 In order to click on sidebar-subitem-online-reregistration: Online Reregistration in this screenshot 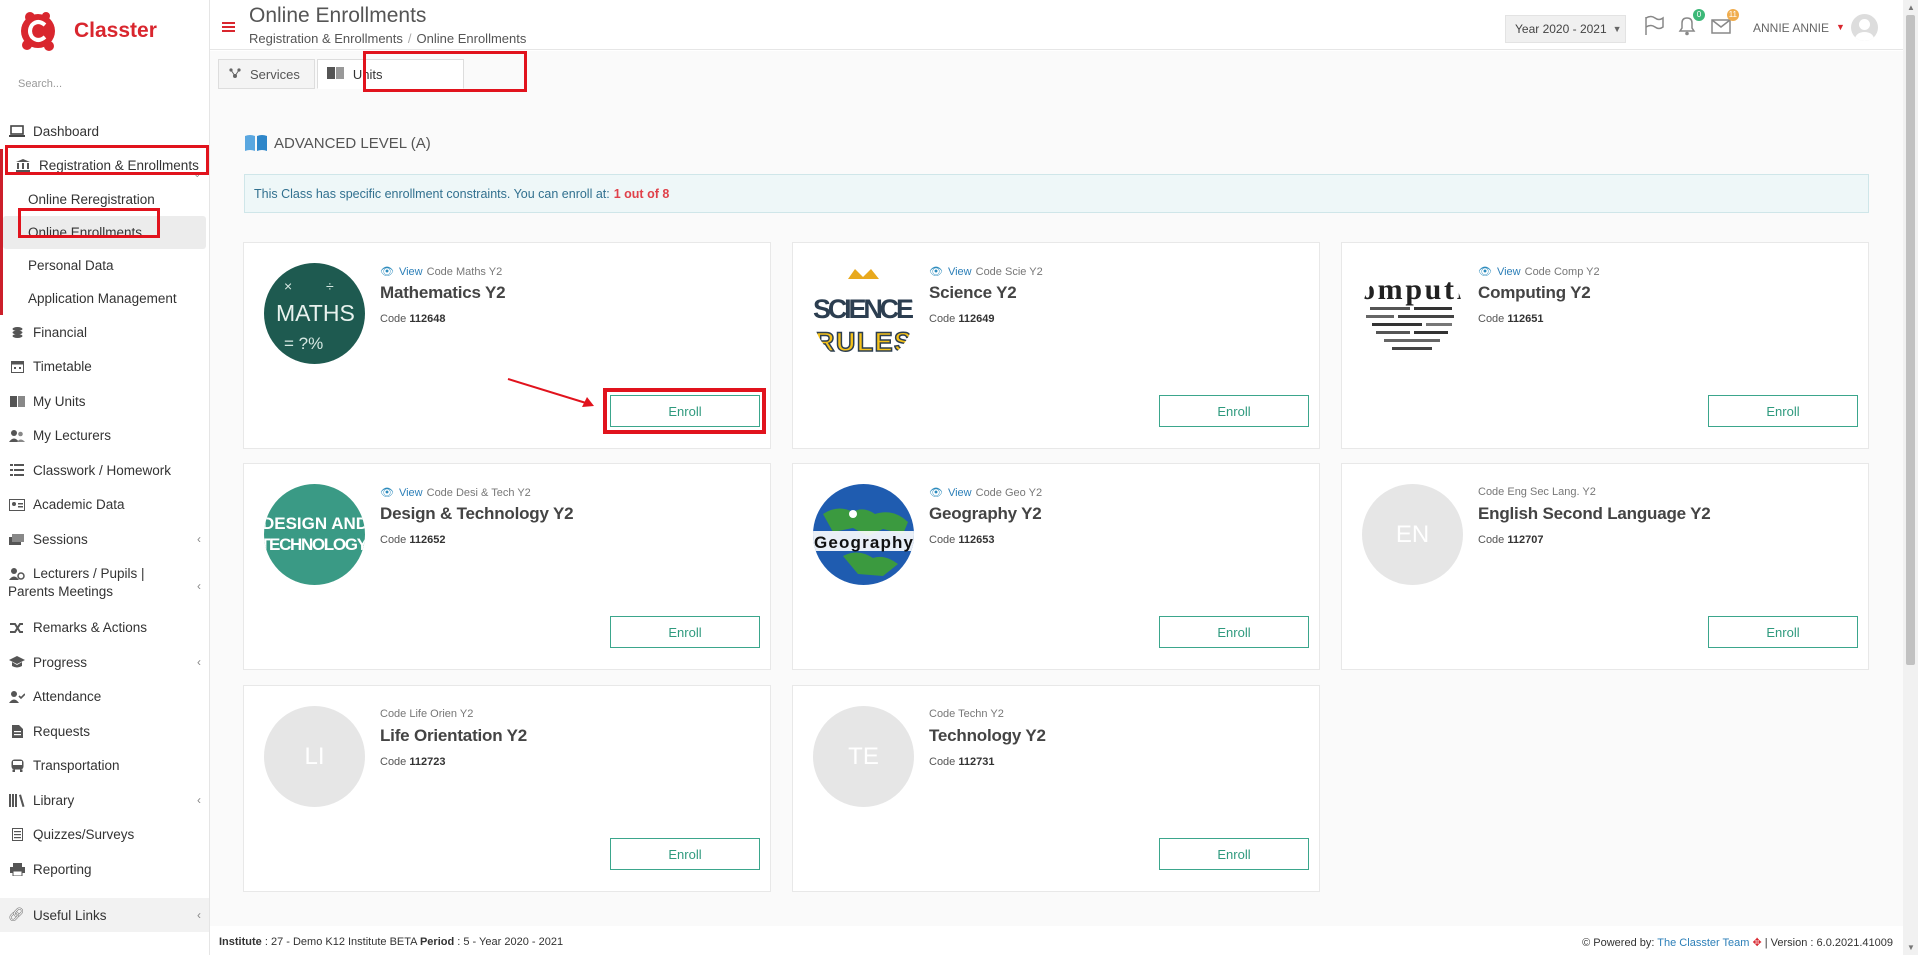, I will do `click(104, 199)`.